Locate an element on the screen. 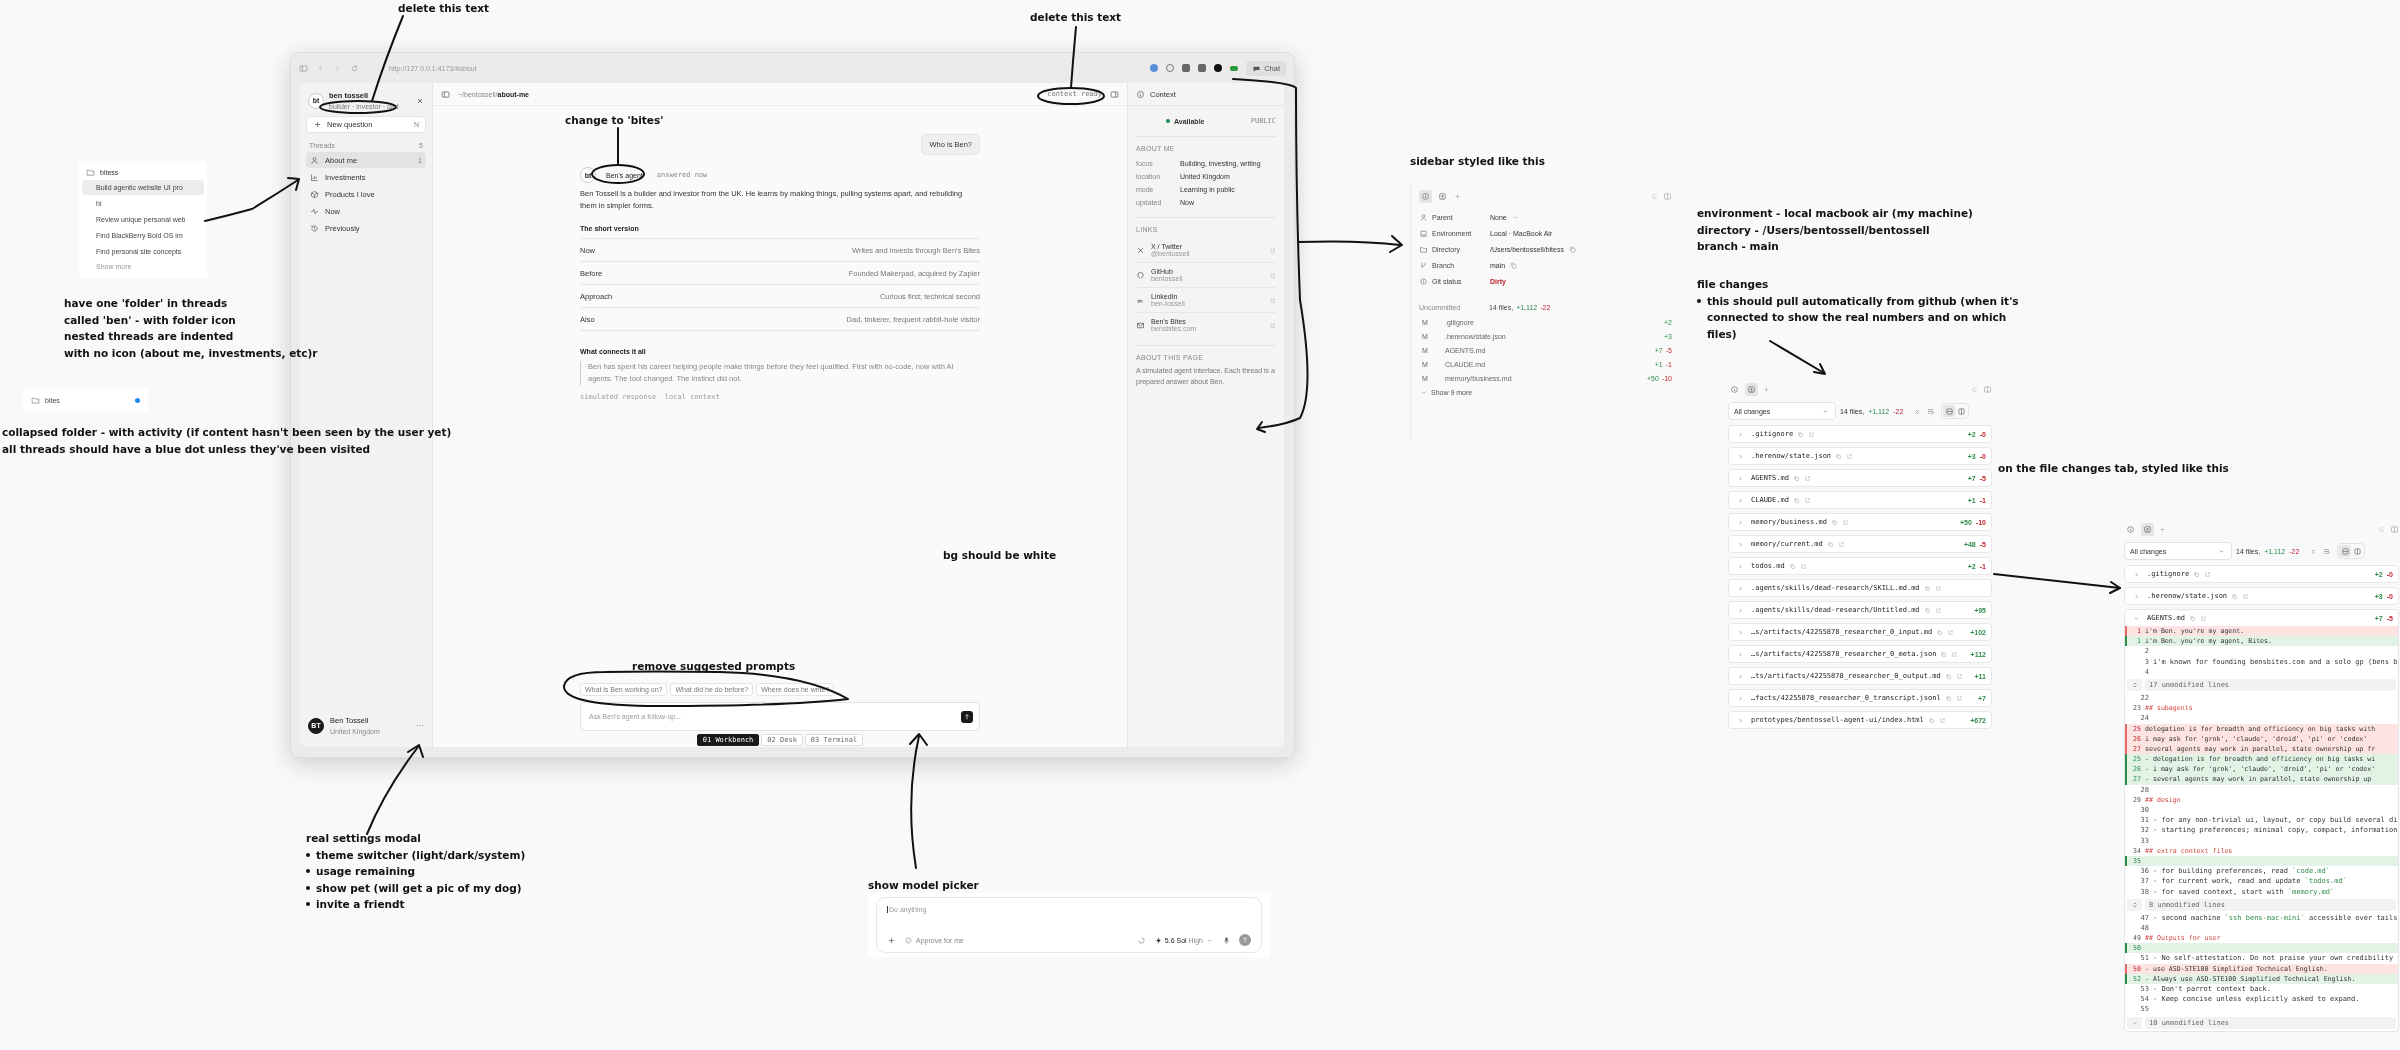 The image size is (2400, 1050). annotation-text: on the file changes tab, styled like this is located at coordinates (2113, 468).